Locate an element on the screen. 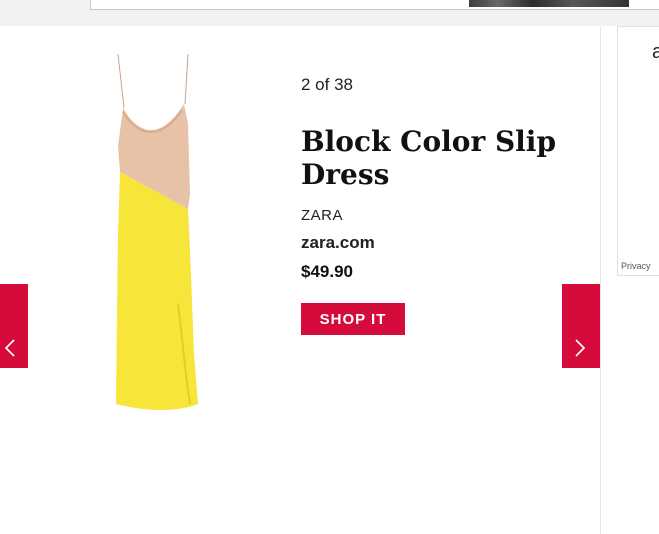 This screenshot has width=659, height=534. retailer-name: zara.com is located at coordinates (338, 242).